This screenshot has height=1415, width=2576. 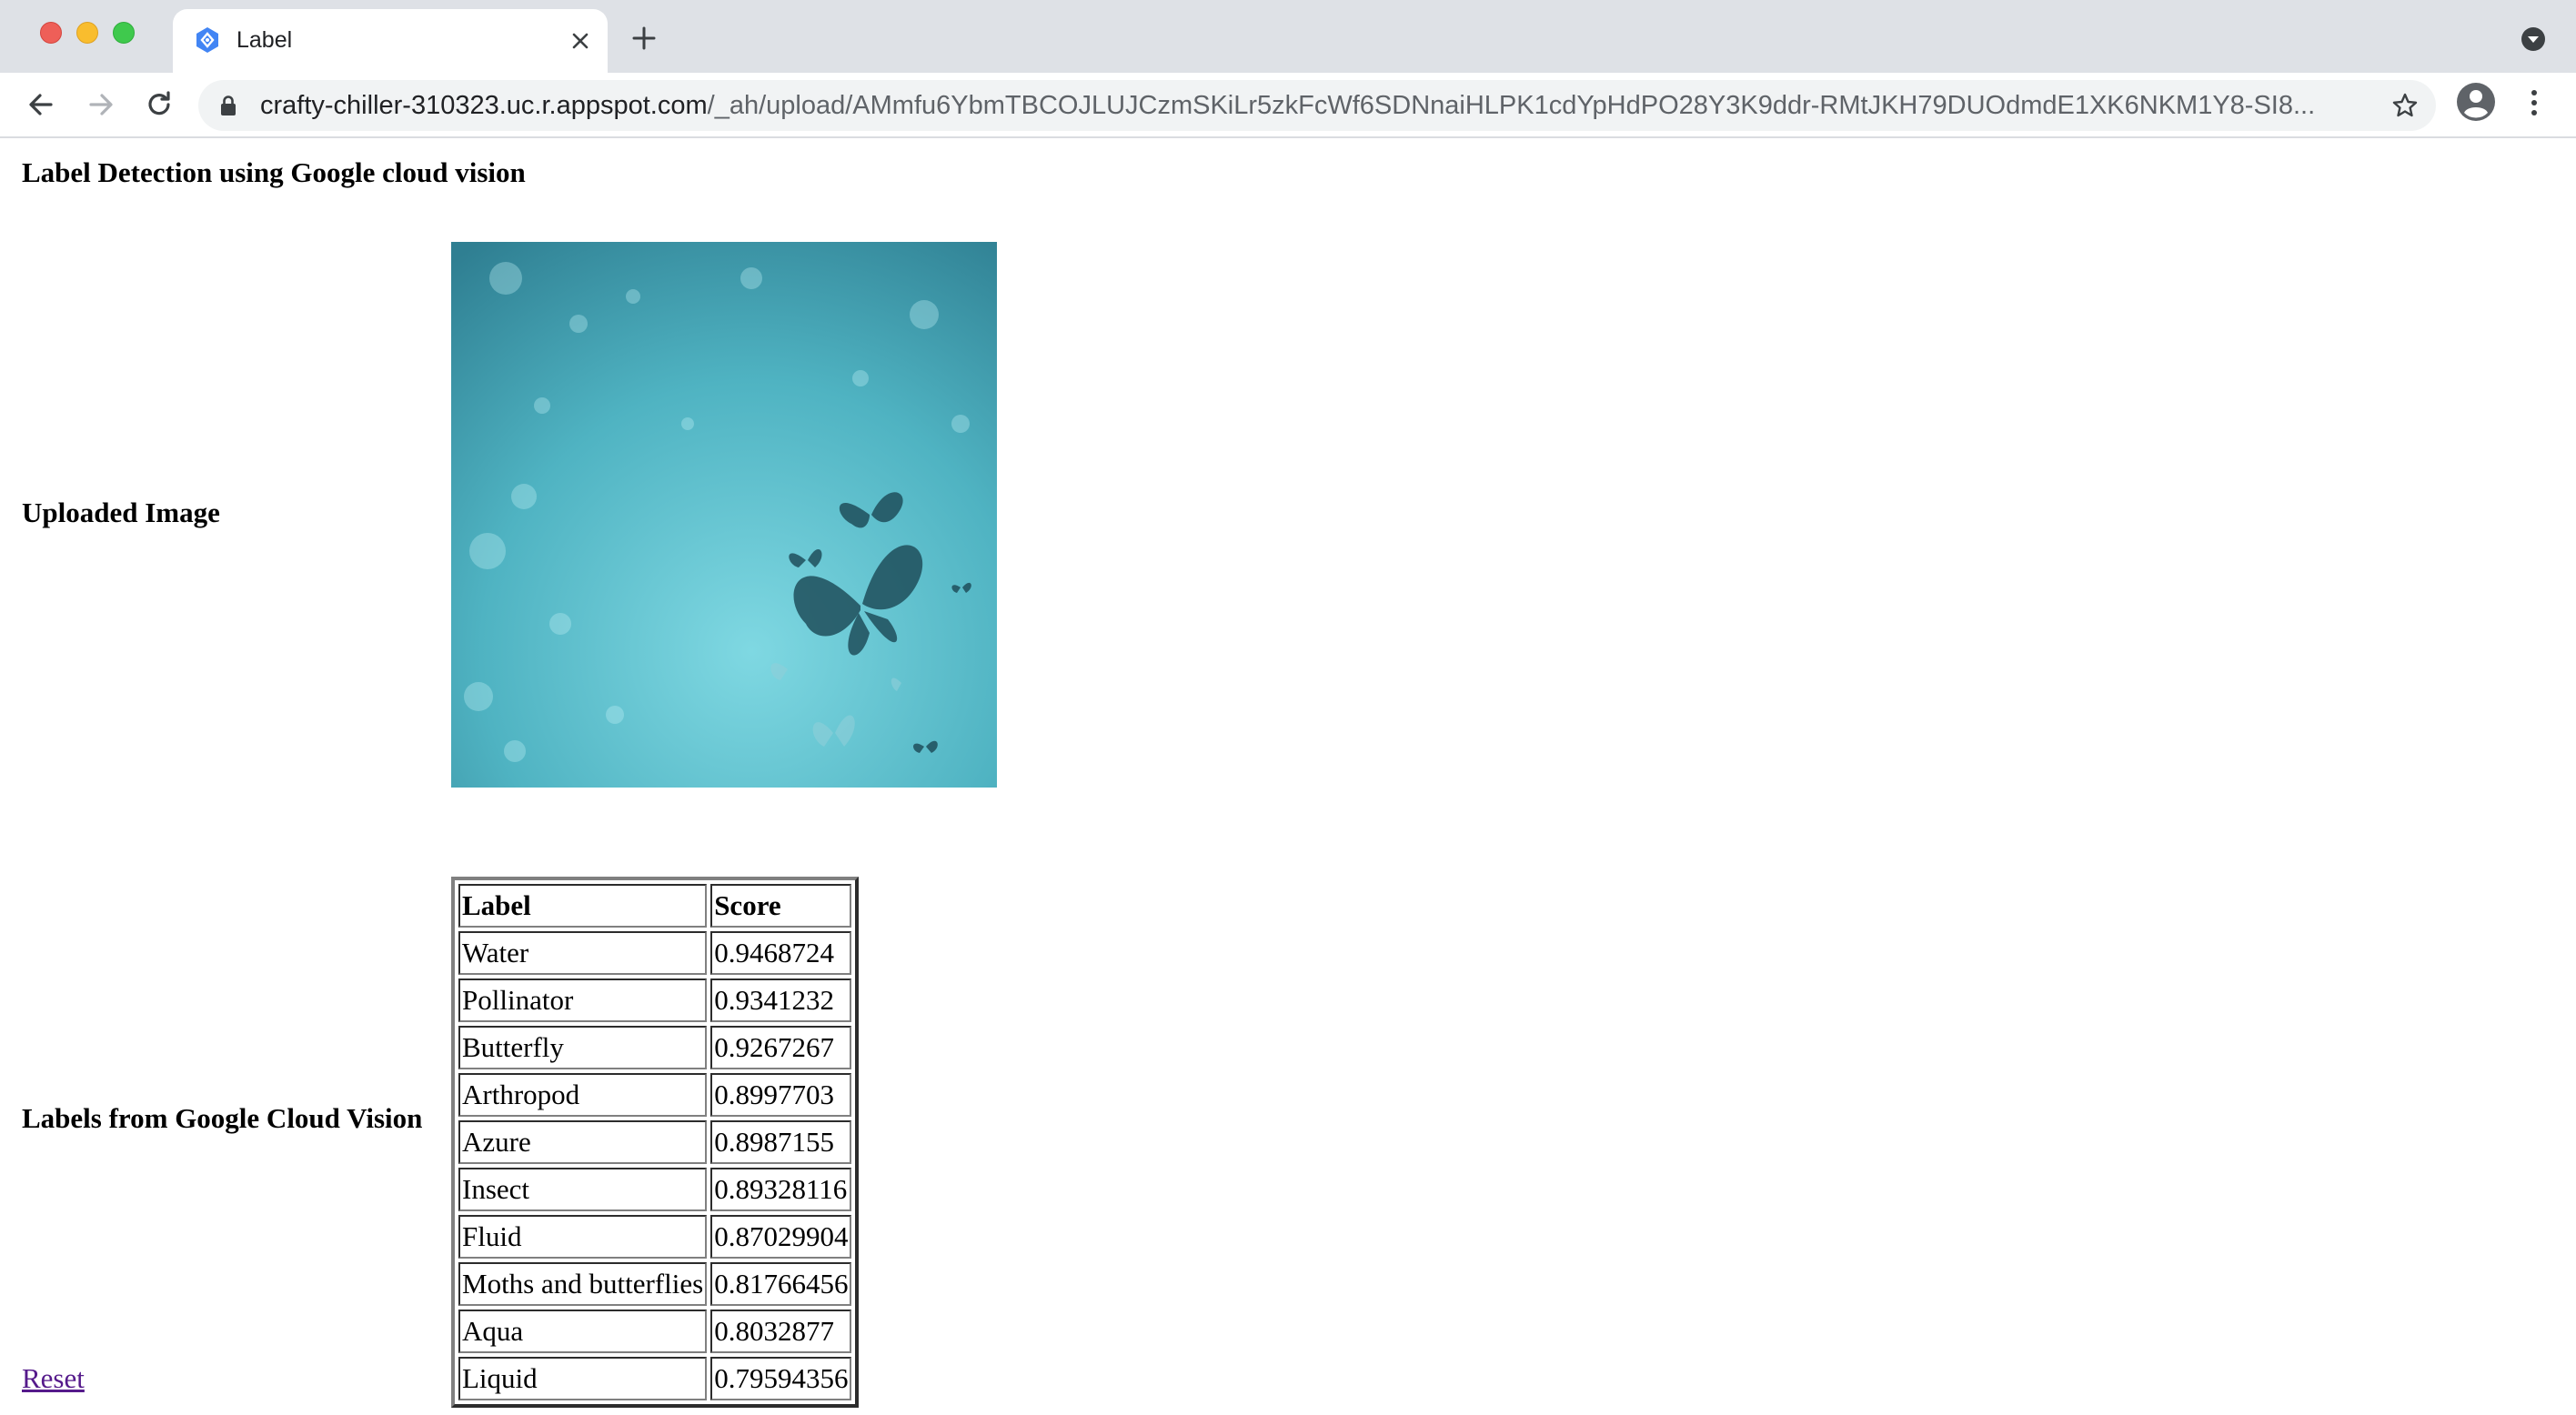 I want to click on column-header-label: Label, so click(x=583, y=906).